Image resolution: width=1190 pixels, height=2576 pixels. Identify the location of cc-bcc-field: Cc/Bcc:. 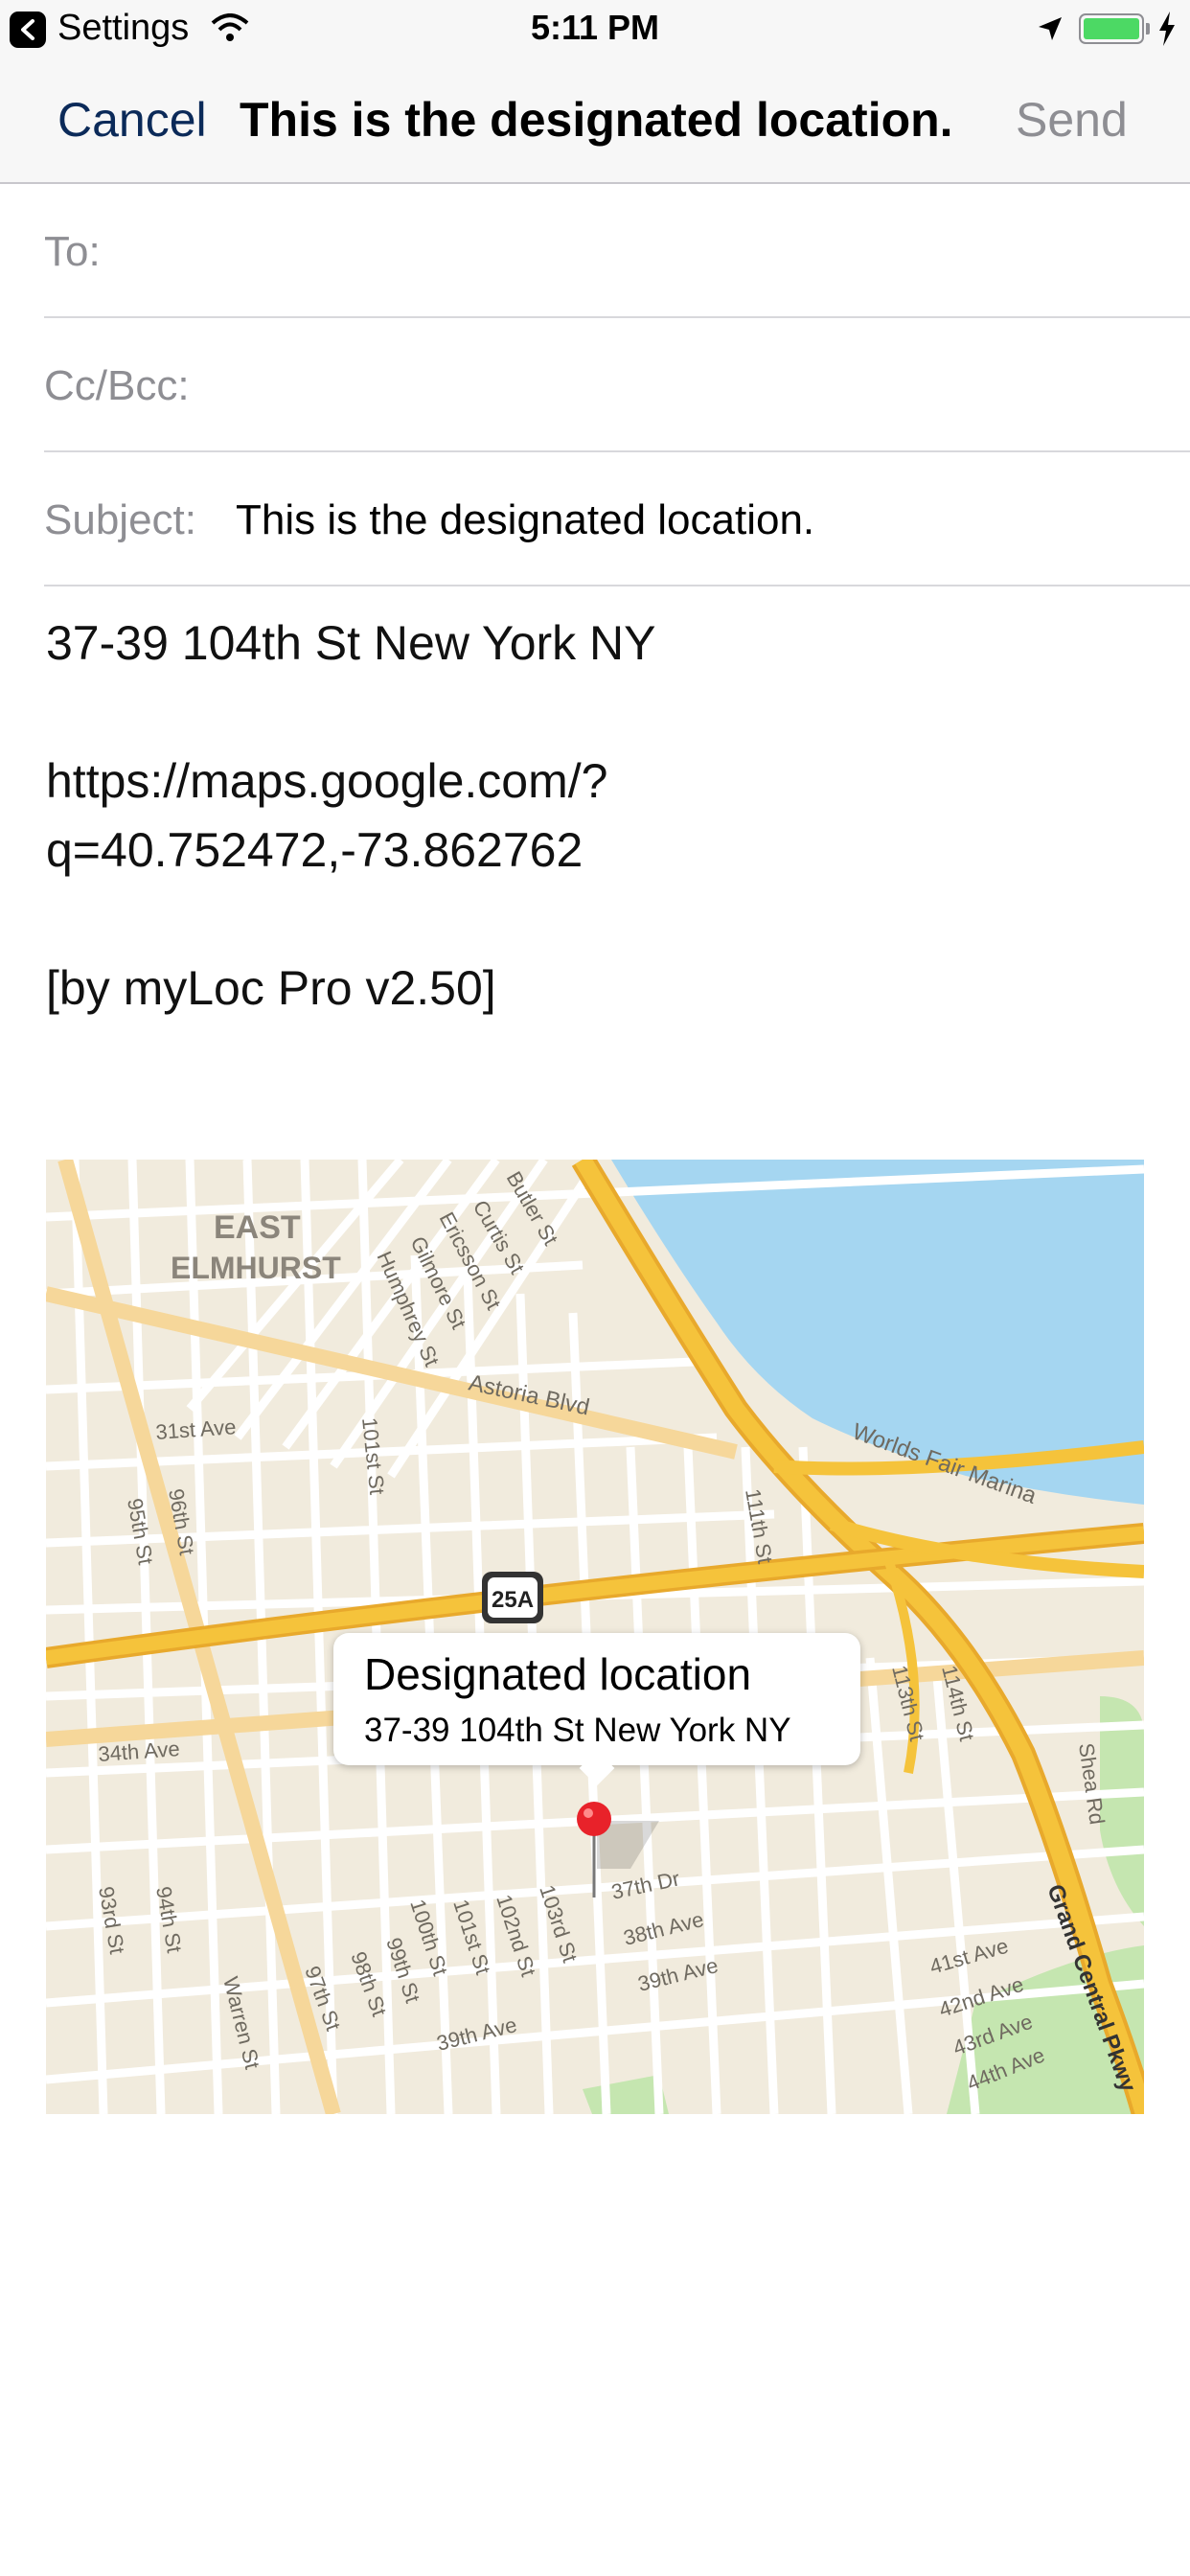
(617, 385).